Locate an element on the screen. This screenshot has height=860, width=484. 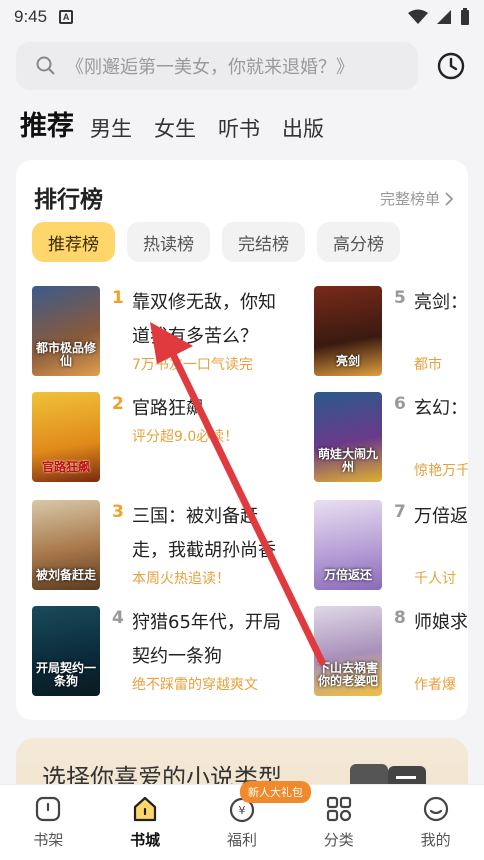
history-button is located at coordinates (451, 66).